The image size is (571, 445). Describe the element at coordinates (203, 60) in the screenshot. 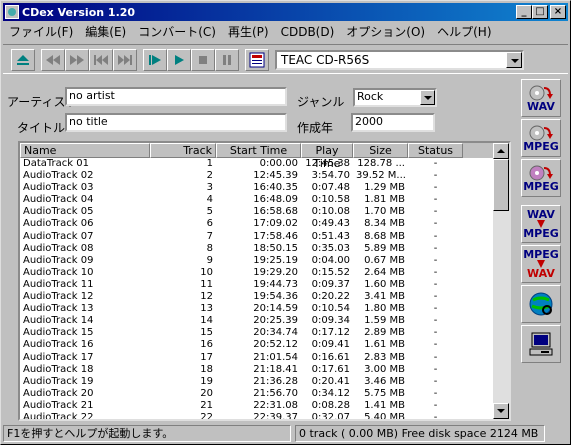

I see `stop-button` at that location.